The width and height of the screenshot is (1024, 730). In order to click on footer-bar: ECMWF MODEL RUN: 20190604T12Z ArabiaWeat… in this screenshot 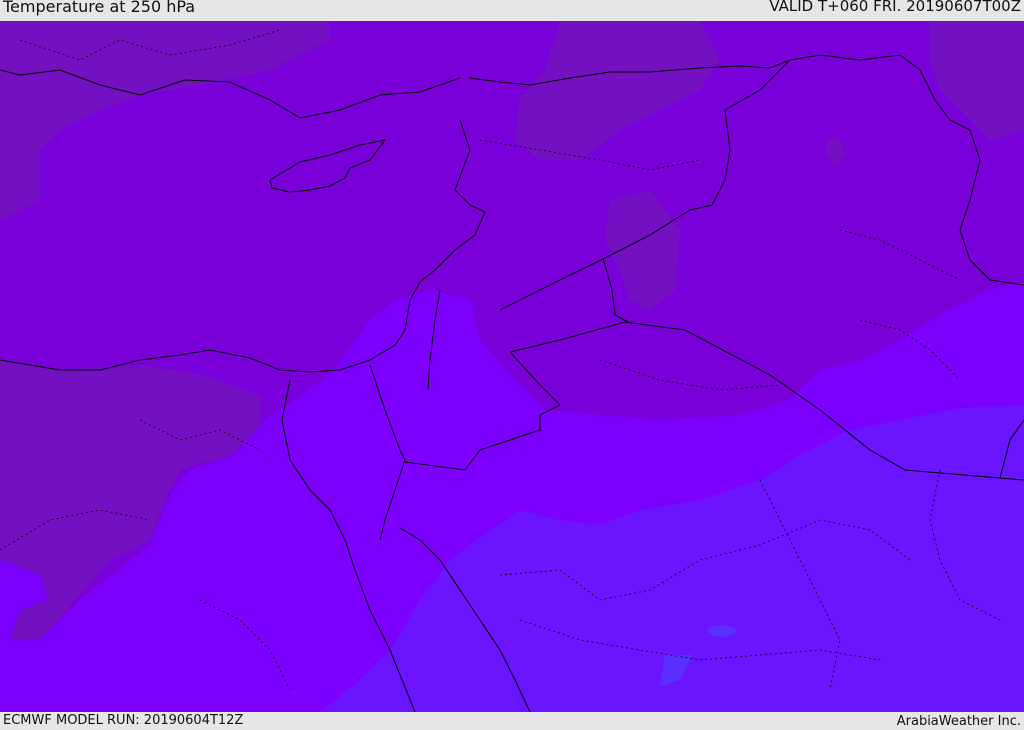, I will do `click(512, 720)`.